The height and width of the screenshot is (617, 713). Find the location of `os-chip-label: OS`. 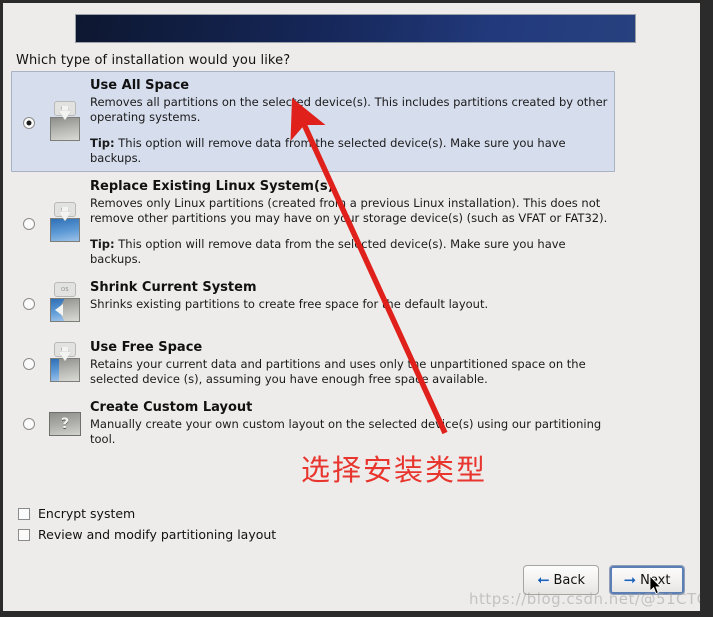

os-chip-label: OS is located at coordinates (65, 289).